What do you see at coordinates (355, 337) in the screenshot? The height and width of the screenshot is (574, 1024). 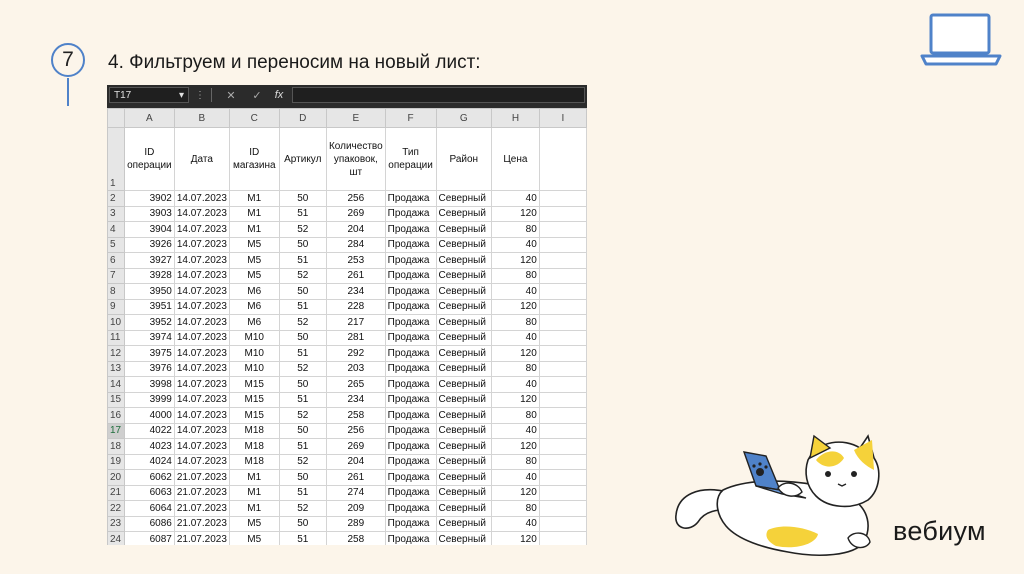 I see `table-cell: 281` at bounding box center [355, 337].